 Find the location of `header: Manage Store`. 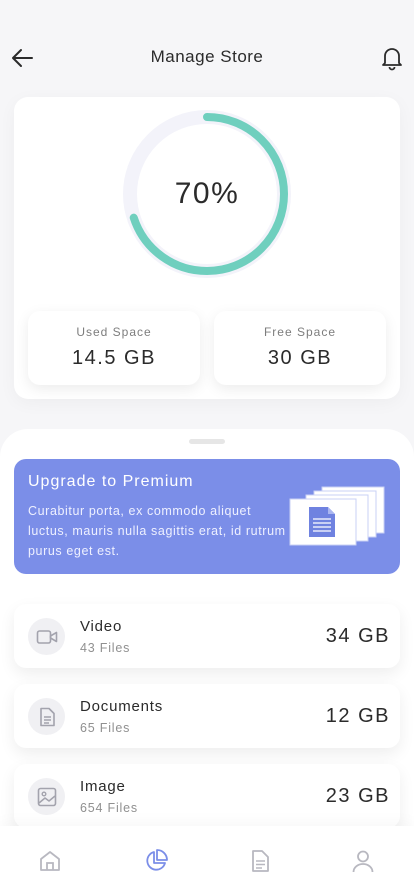

header: Manage Store is located at coordinates (207, 50).